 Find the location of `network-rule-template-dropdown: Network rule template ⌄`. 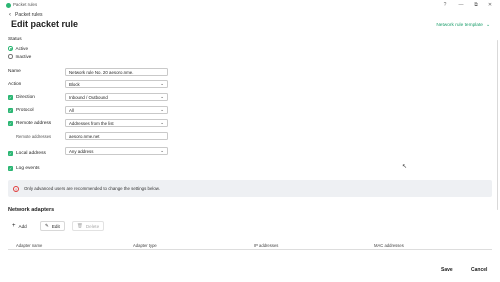

network-rule-template-dropdown: Network rule template ⌄ is located at coordinates (463, 25).